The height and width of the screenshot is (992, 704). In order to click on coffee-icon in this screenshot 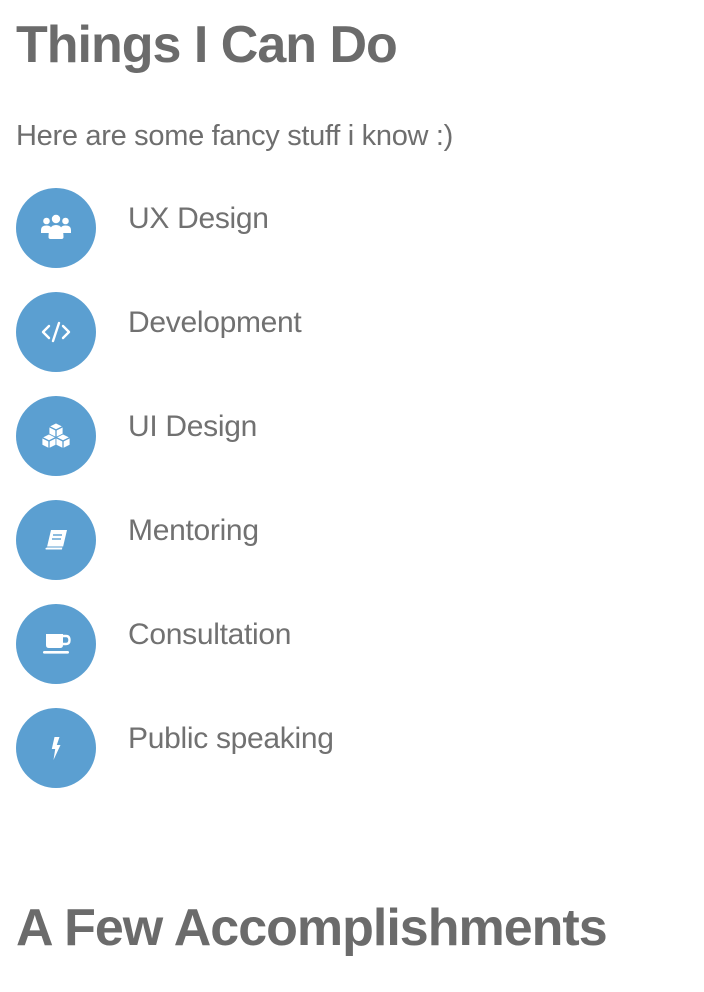, I will do `click(56, 644)`.